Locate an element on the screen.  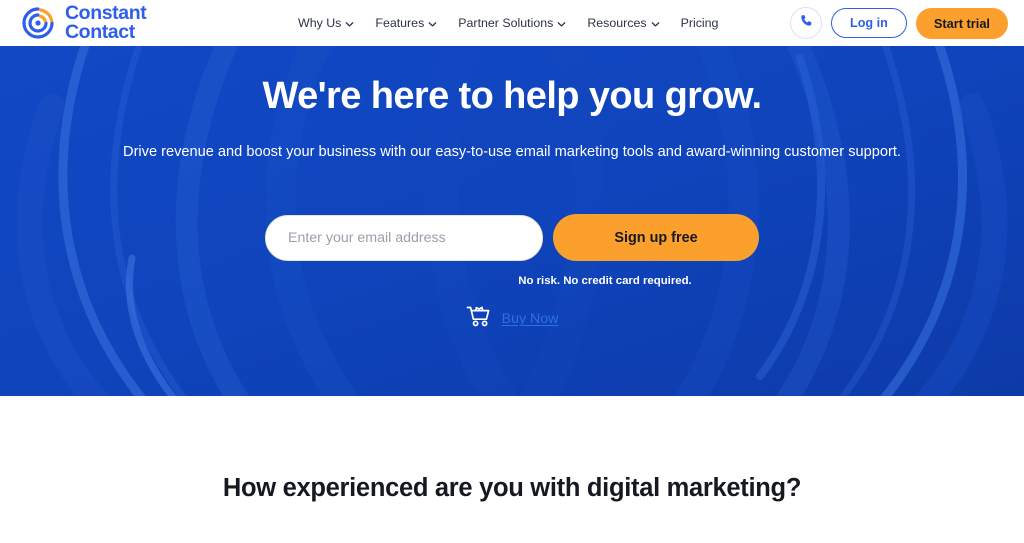
signup-disclaimer: No risk. No credit card required. is located at coordinates (605, 281).